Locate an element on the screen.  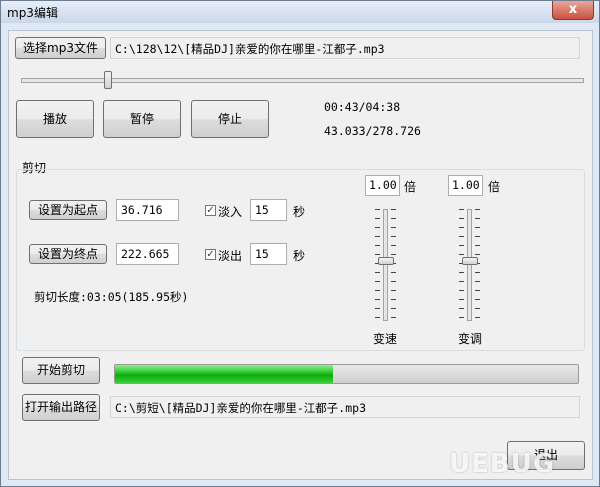
close-button: x is located at coordinates (573, 10).